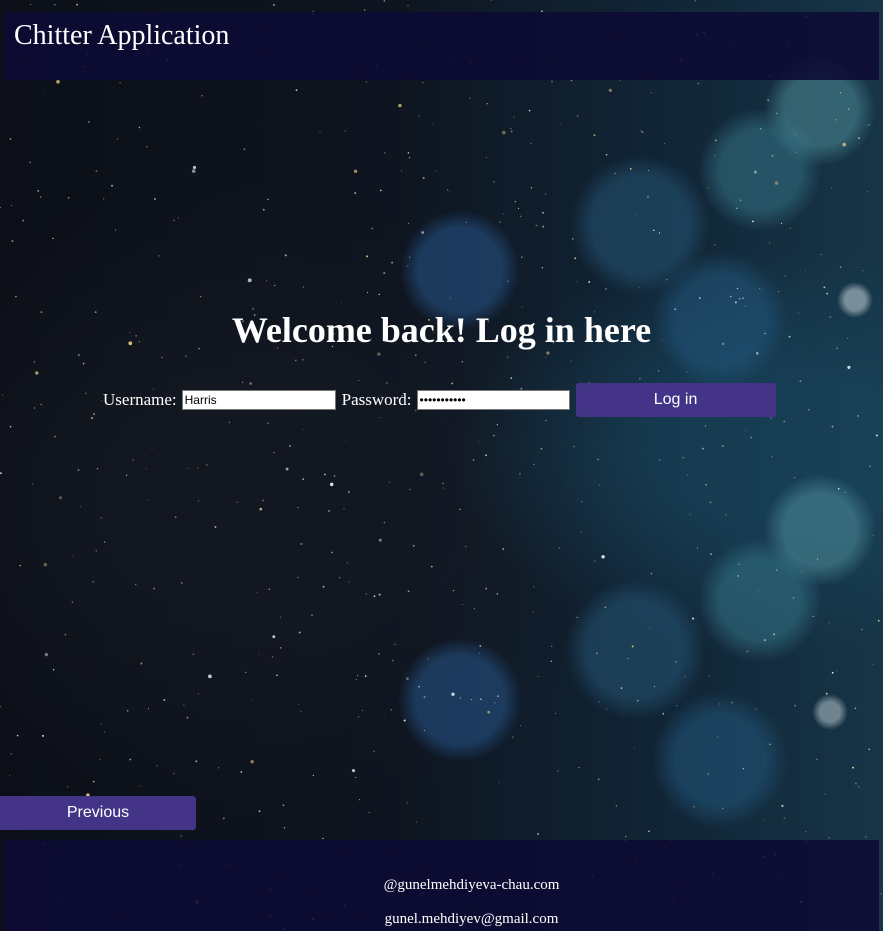 The image size is (883, 931). I want to click on login-button: Log in, so click(675, 400).